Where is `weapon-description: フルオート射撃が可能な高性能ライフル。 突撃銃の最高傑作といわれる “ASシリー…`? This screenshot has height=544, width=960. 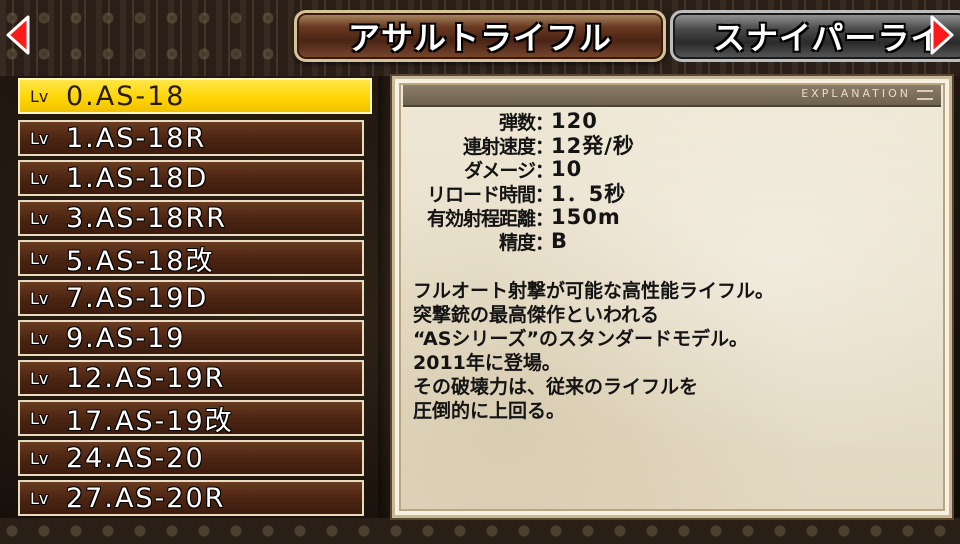
weapon-description: フルオート射撃が可能な高性能ライフル。 突撃銃の最高傑作といわれる “ASシリー… is located at coordinates (678, 351).